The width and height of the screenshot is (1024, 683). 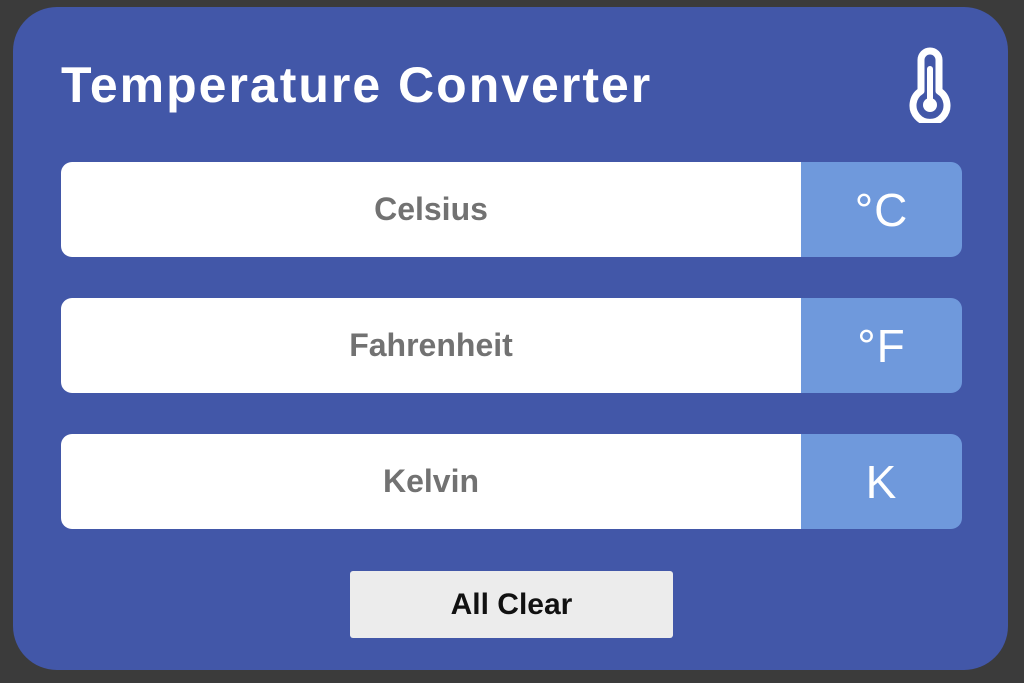 I want to click on kelvin-field-group: K, so click(x=511, y=481).